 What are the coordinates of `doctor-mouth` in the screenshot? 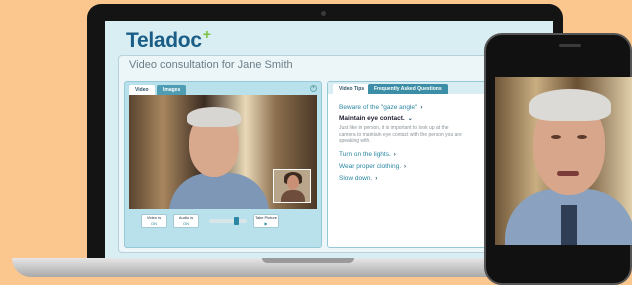 It's located at (568, 173).